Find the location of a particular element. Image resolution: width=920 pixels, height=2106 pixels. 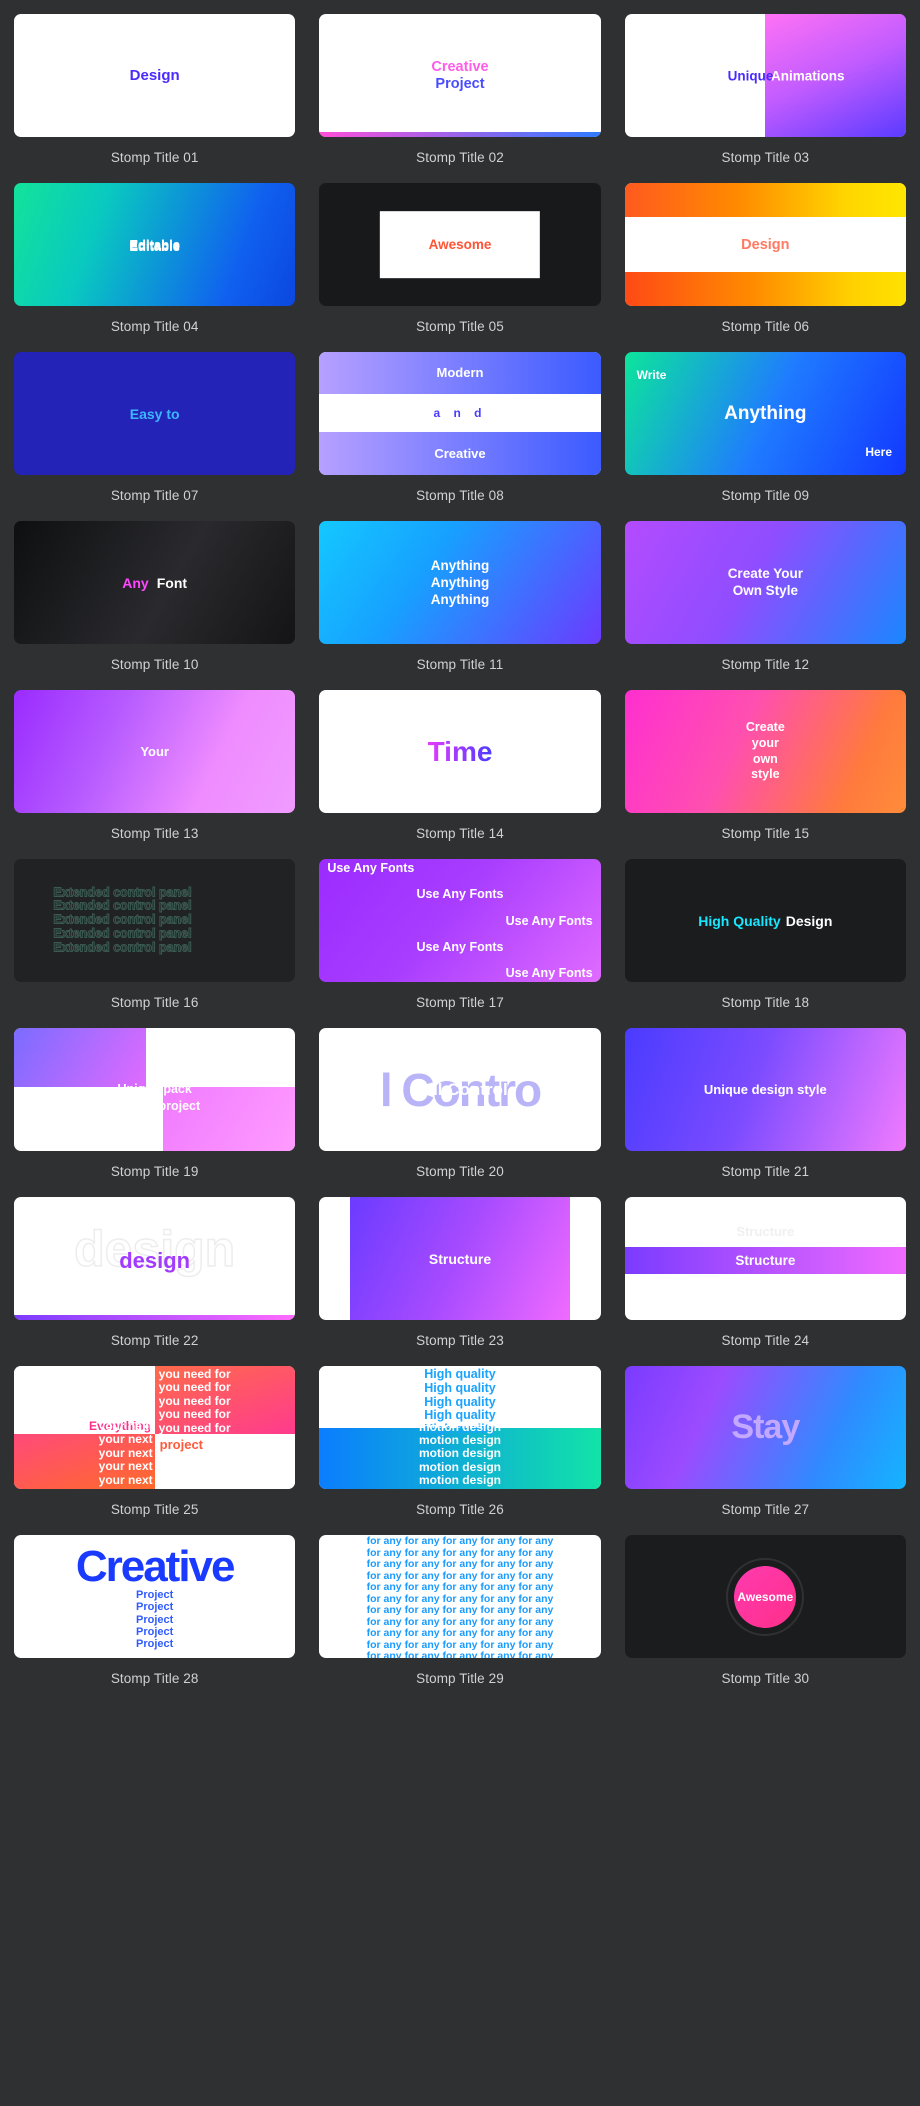

thumbnail-preview: Structure Structure is located at coordinates (765, 1258).